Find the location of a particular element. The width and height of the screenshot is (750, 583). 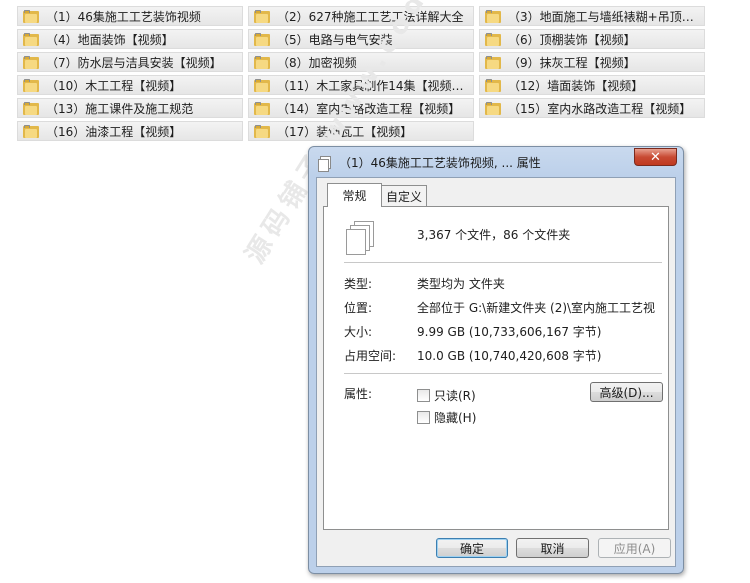

apply-button-label: 应用(A) is located at coordinates (634, 548).